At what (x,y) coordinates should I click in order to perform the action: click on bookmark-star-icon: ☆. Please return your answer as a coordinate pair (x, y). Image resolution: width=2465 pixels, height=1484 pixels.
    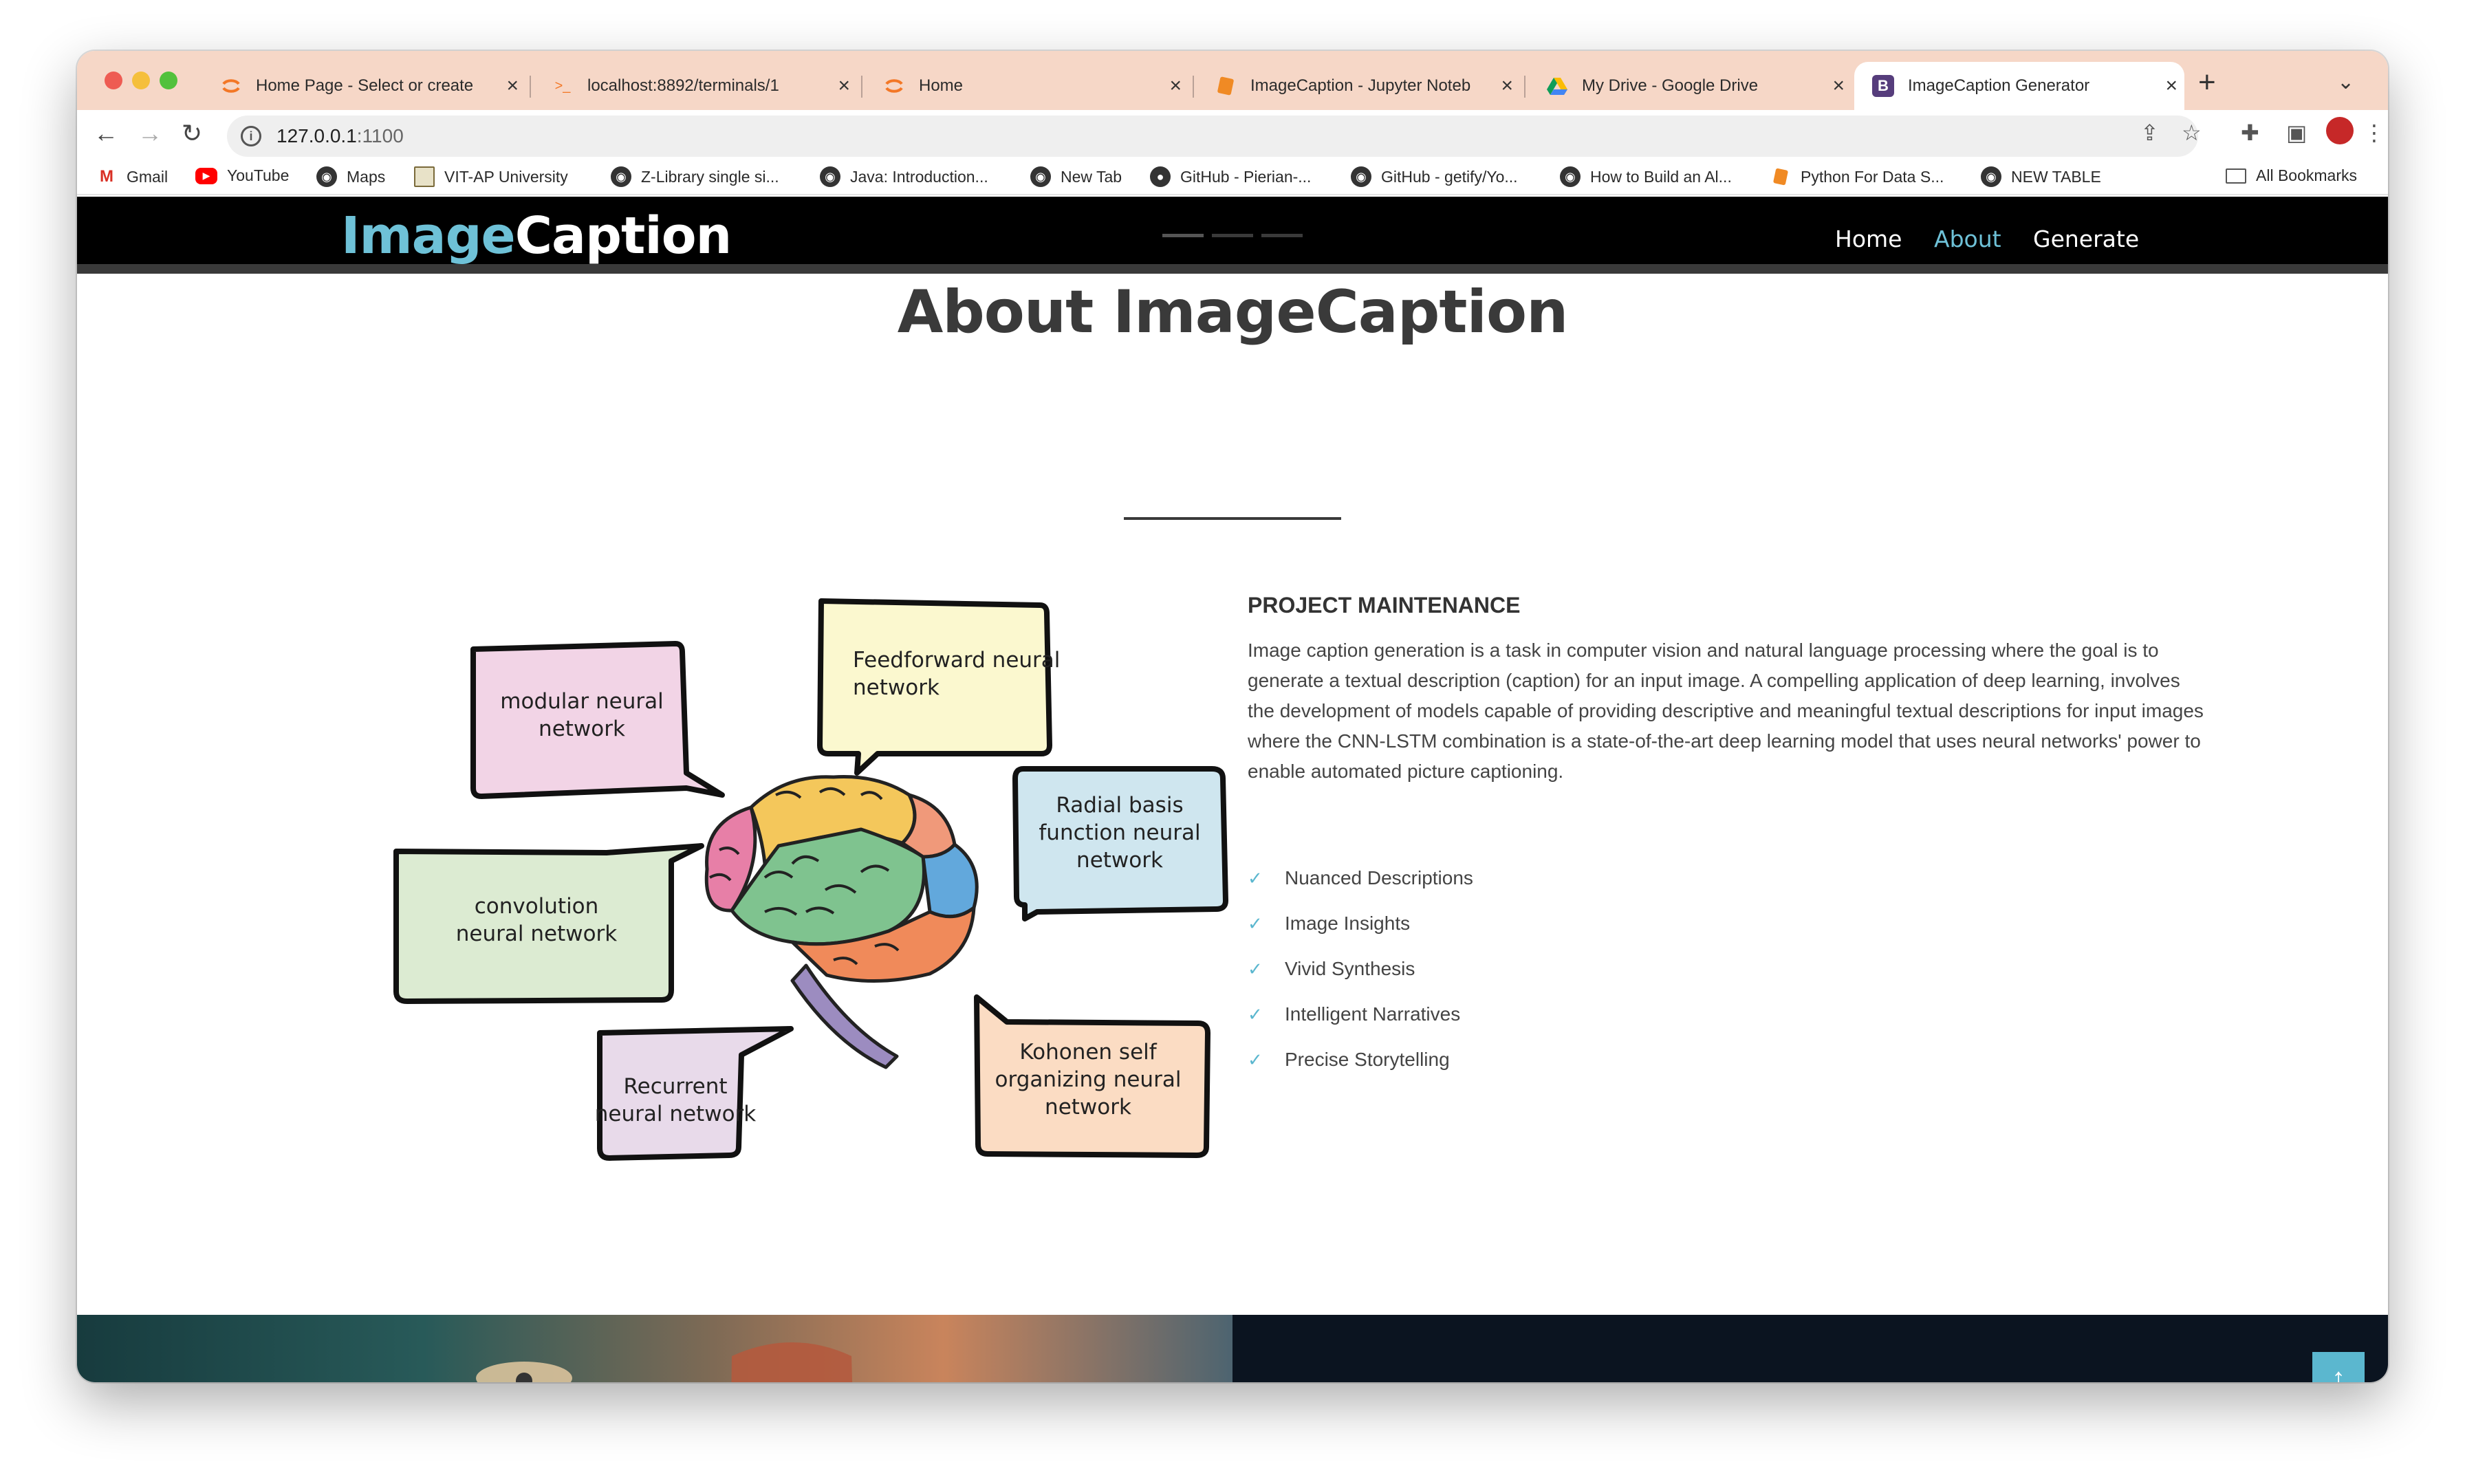
    Looking at the image, I should click on (2192, 133).